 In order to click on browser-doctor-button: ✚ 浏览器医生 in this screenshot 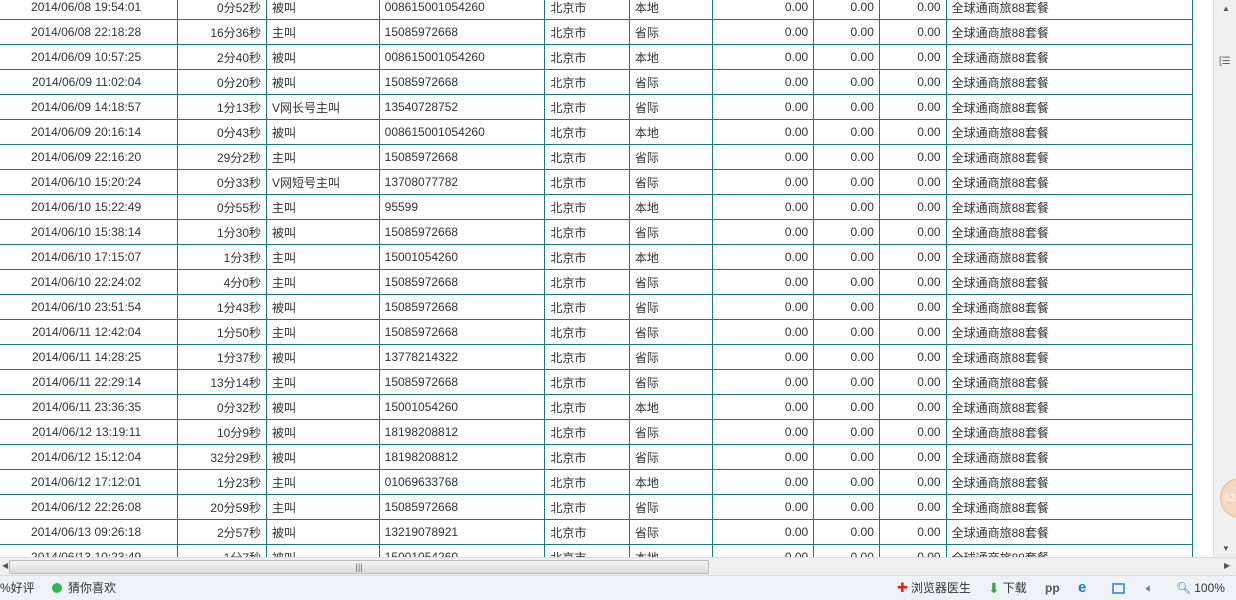, I will do `click(934, 588)`.